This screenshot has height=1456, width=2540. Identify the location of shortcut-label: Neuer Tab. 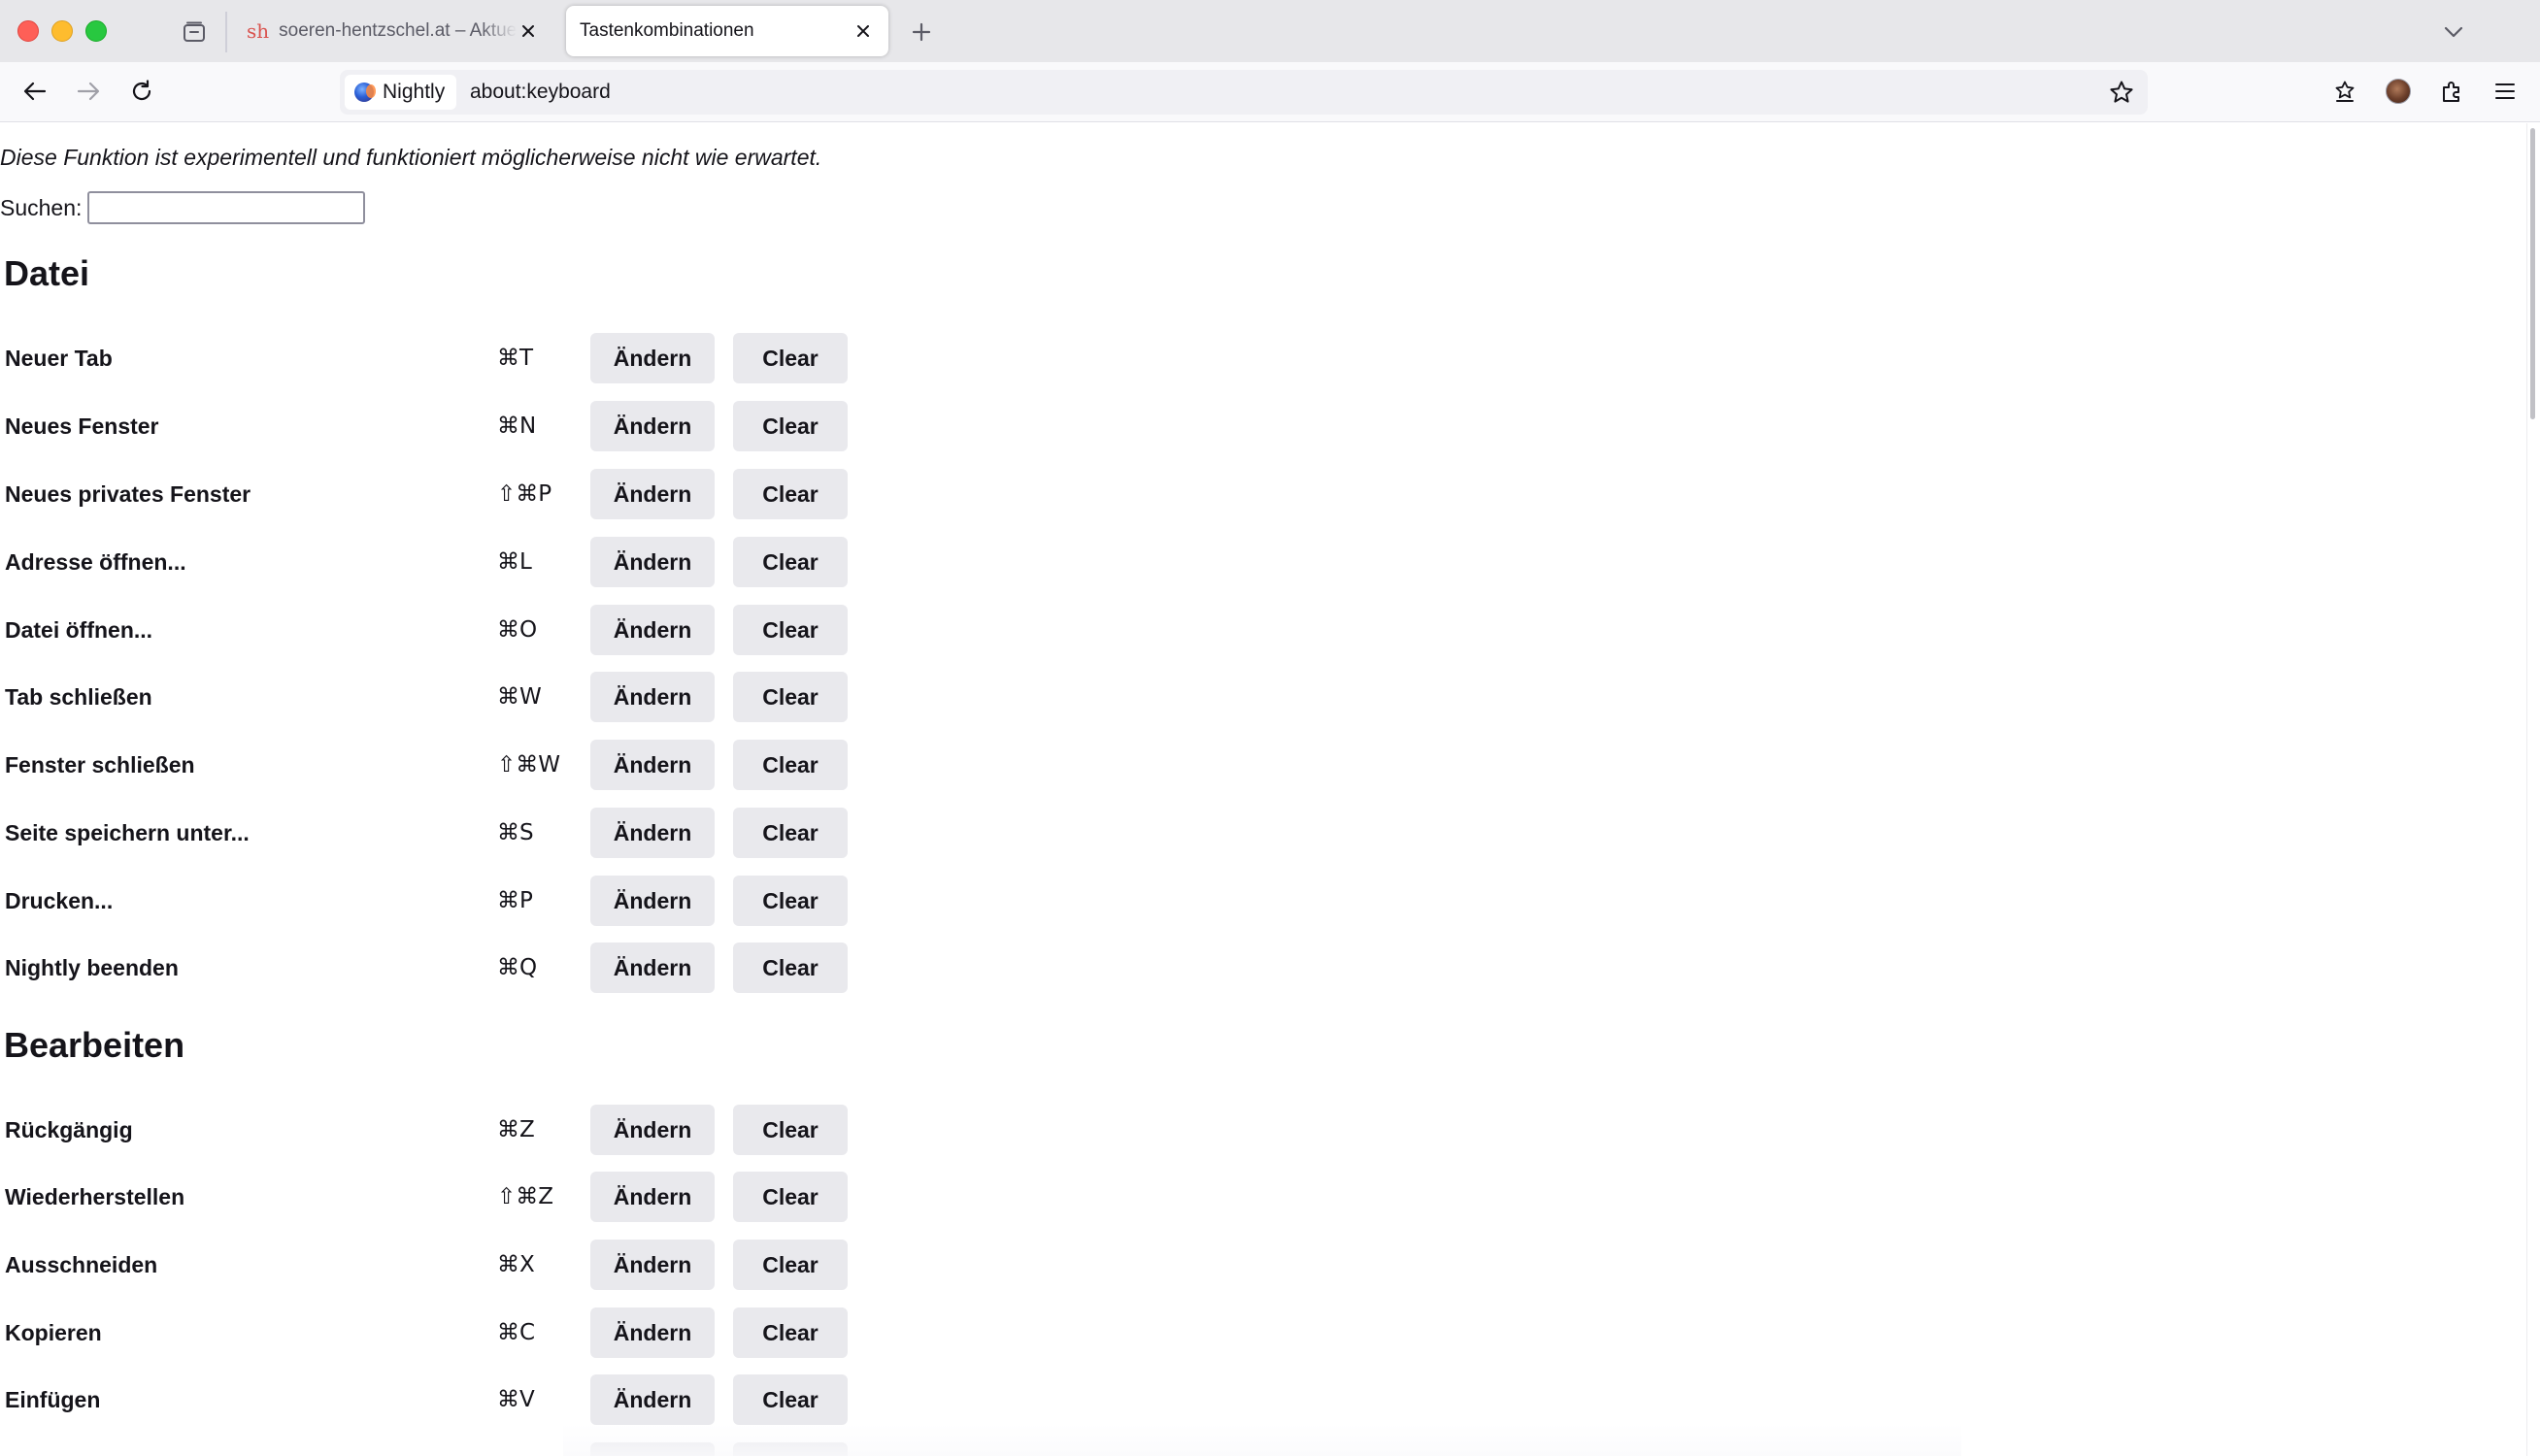
(59, 358).